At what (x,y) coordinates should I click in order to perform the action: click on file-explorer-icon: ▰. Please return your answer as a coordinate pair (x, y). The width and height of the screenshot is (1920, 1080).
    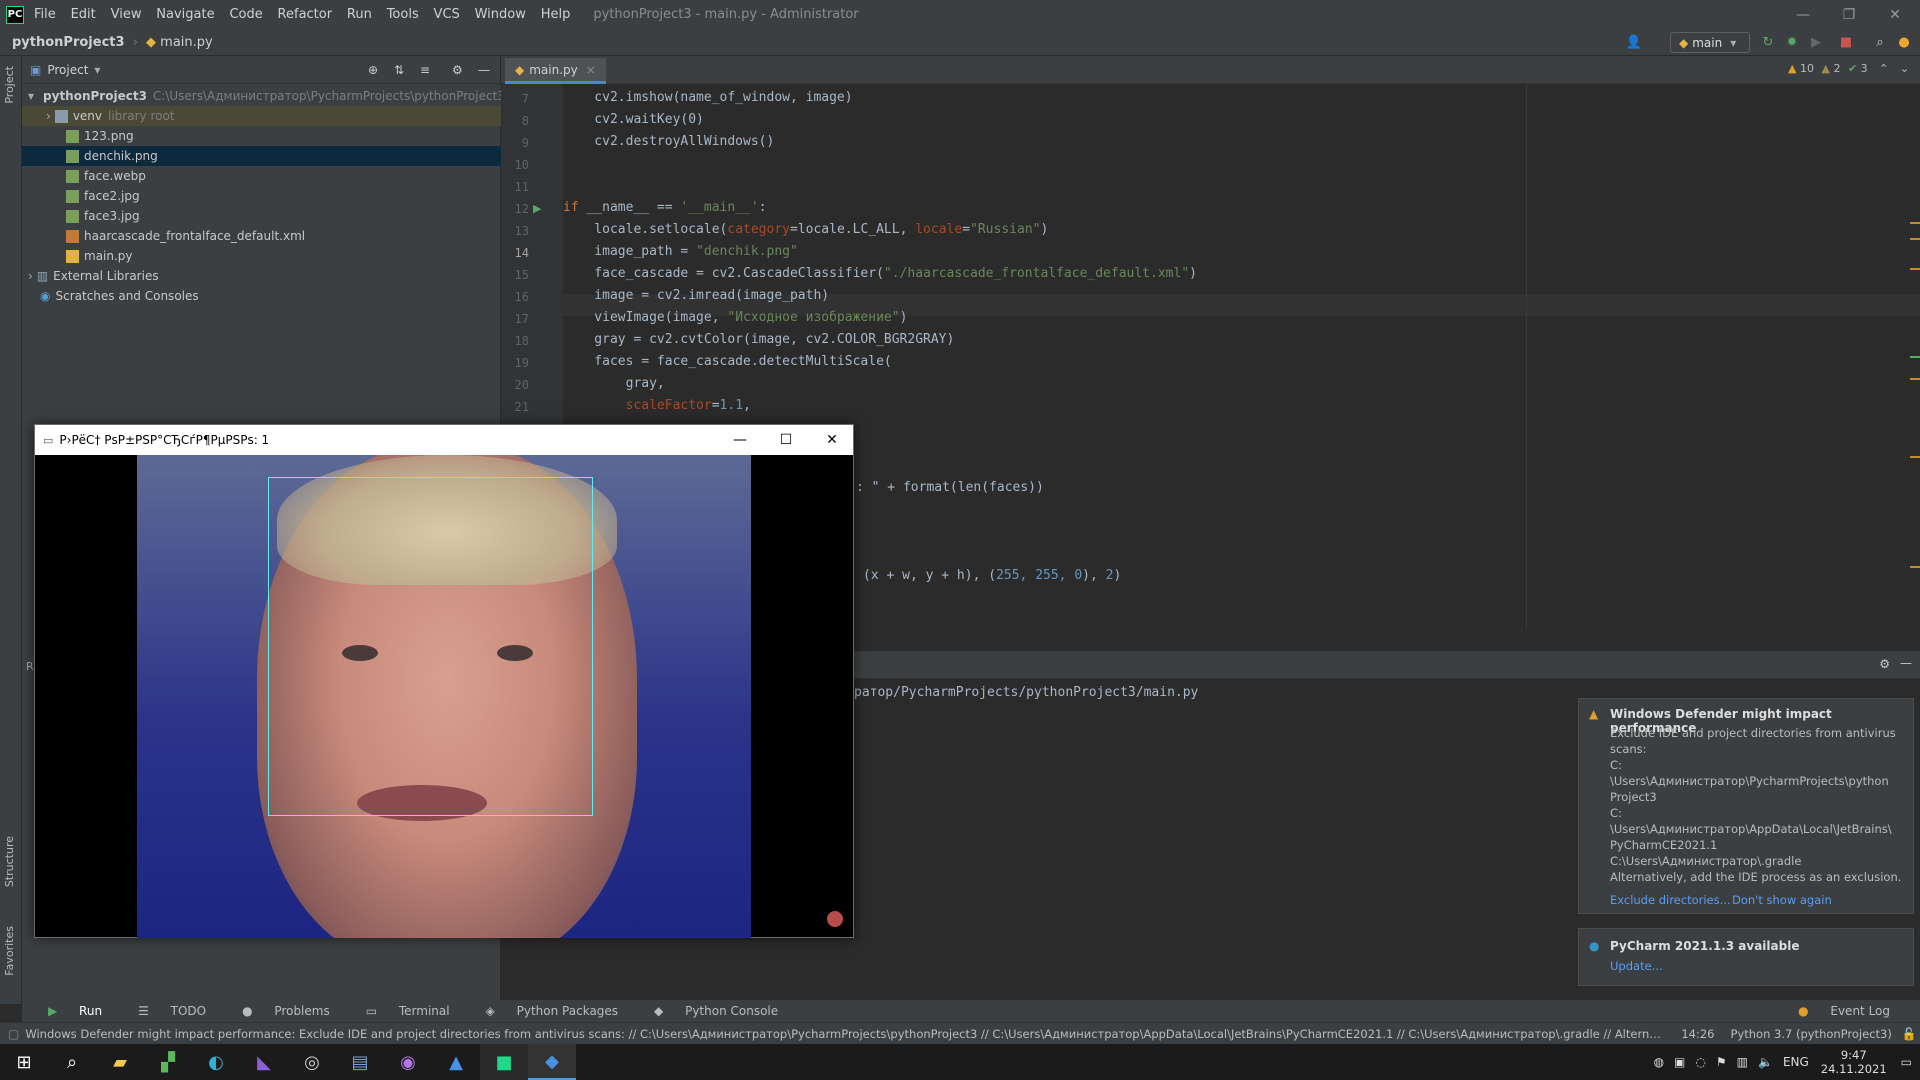
    Looking at the image, I should click on (120, 1062).